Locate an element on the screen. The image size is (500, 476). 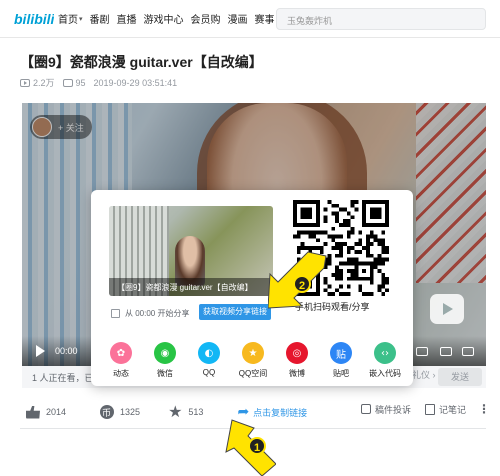
bilibili-logo-icon: bilibili is located at coordinates (34, 19).